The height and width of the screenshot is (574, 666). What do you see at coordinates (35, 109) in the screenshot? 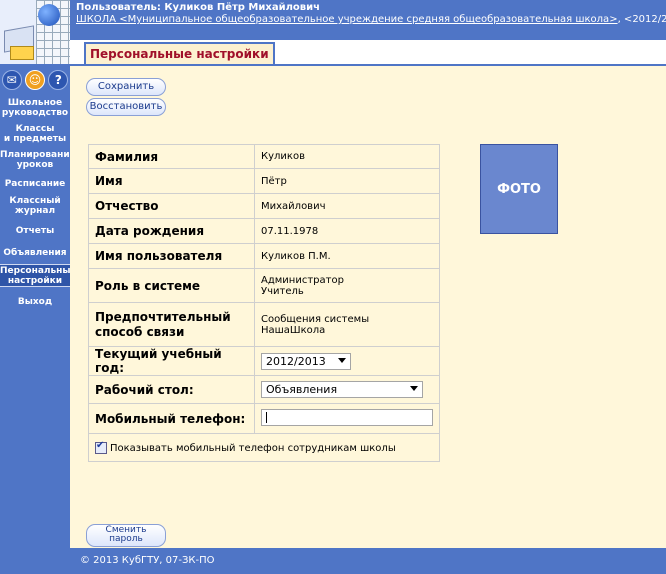
I see `sidebar-item-school-management: Школьное руководство` at bounding box center [35, 109].